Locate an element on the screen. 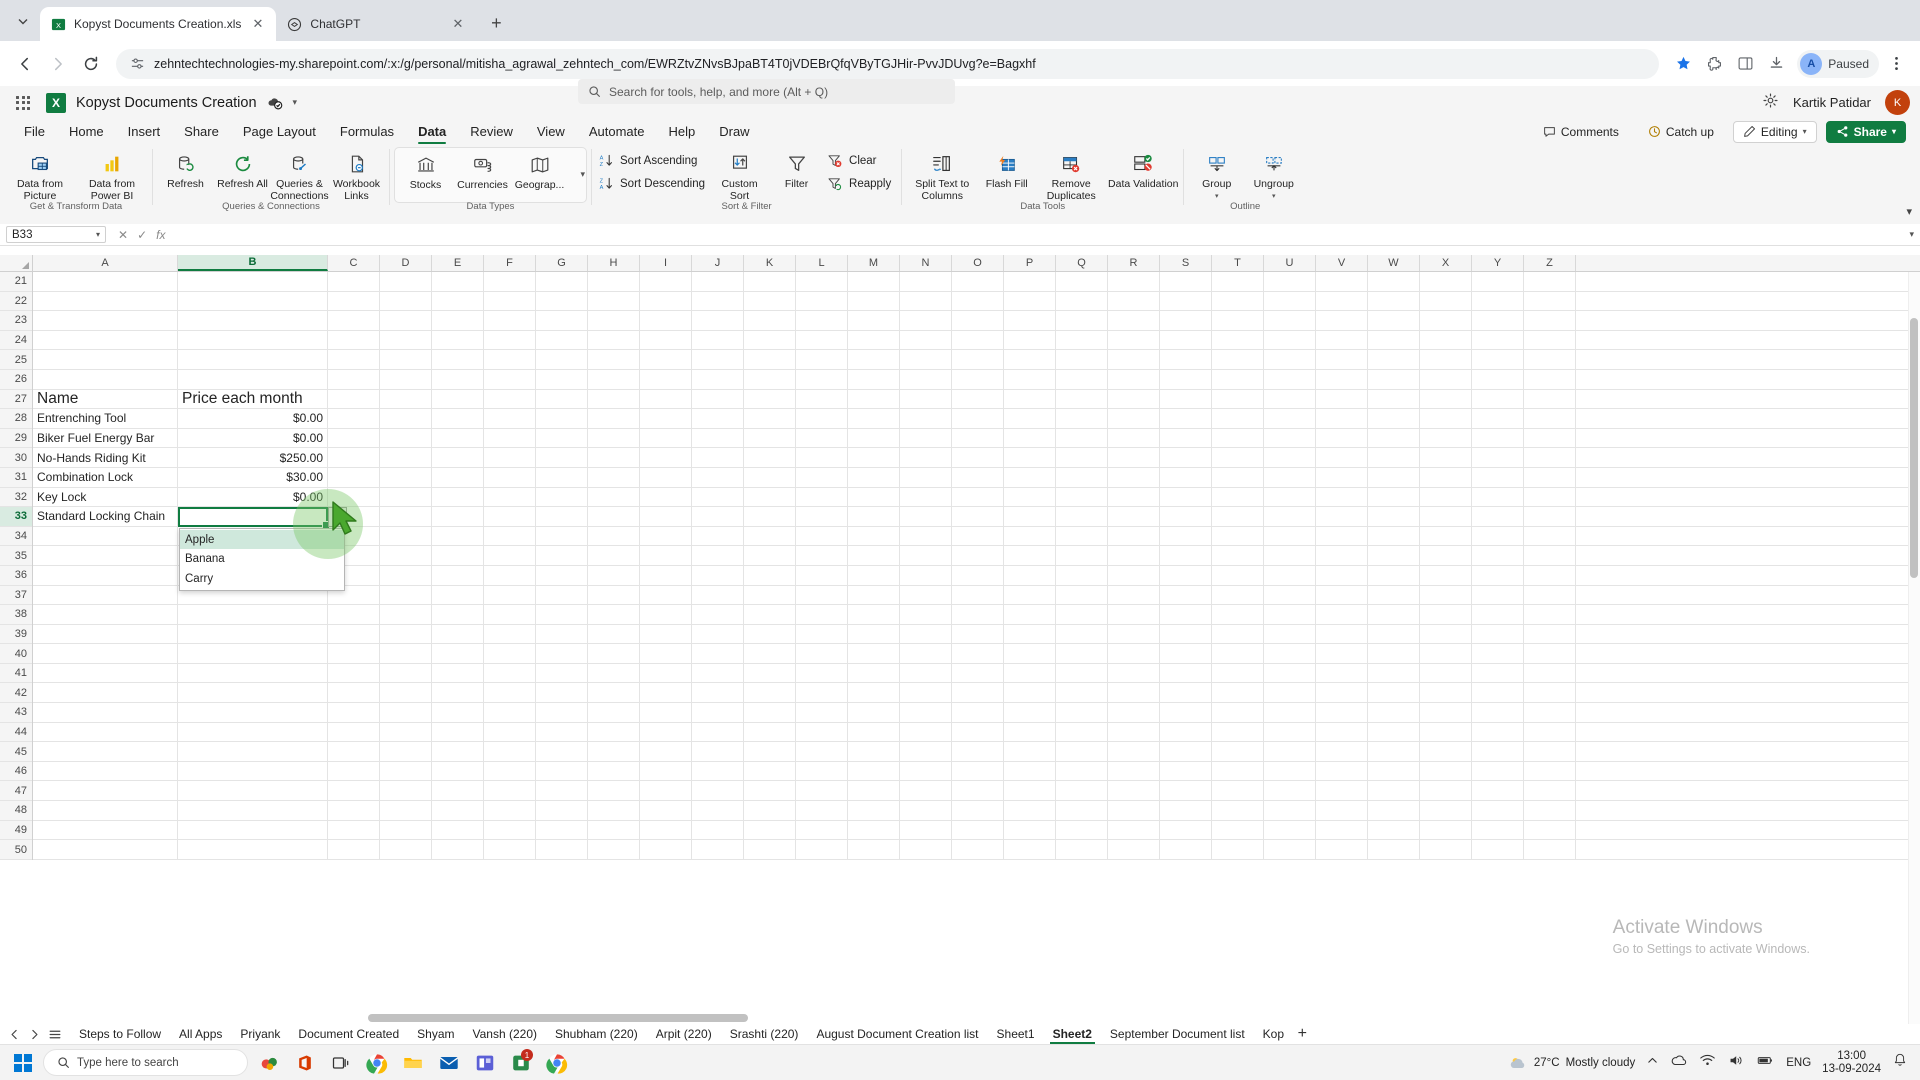  cell-K44 is located at coordinates (770, 732).